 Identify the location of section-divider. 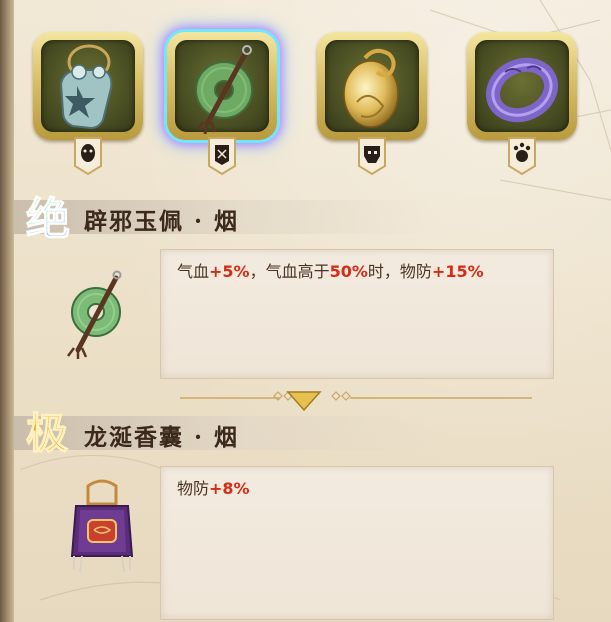
(356, 401).